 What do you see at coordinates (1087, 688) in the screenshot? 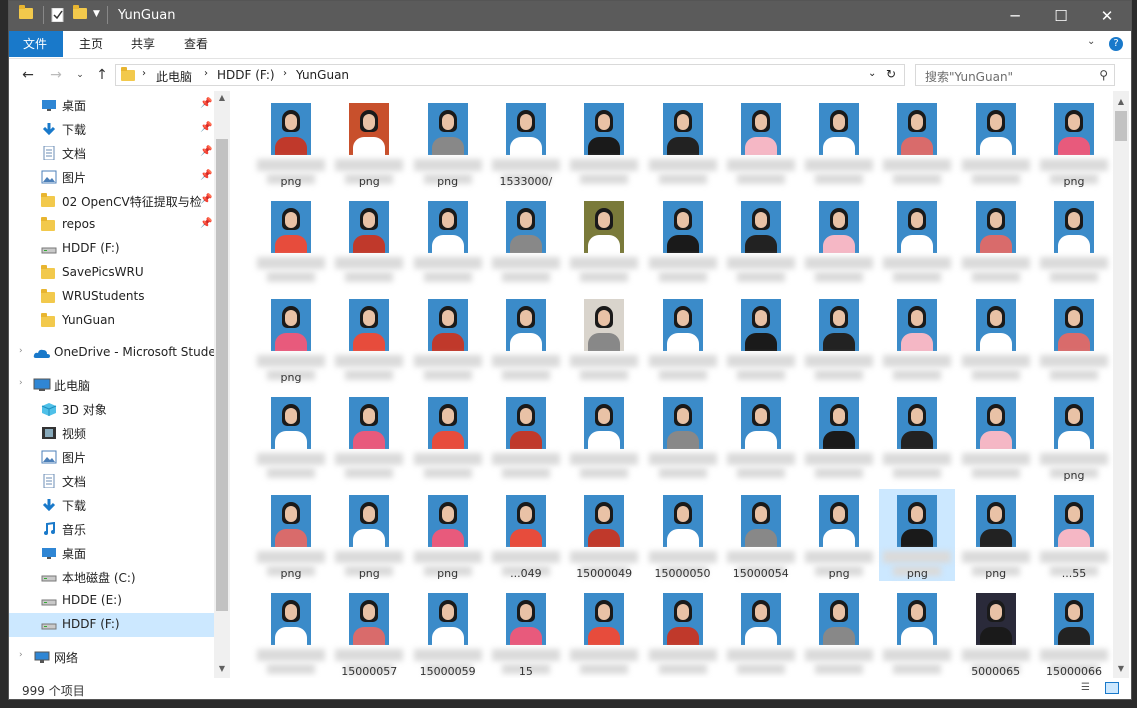
I see `details-view-icon: ☰` at bounding box center [1087, 688].